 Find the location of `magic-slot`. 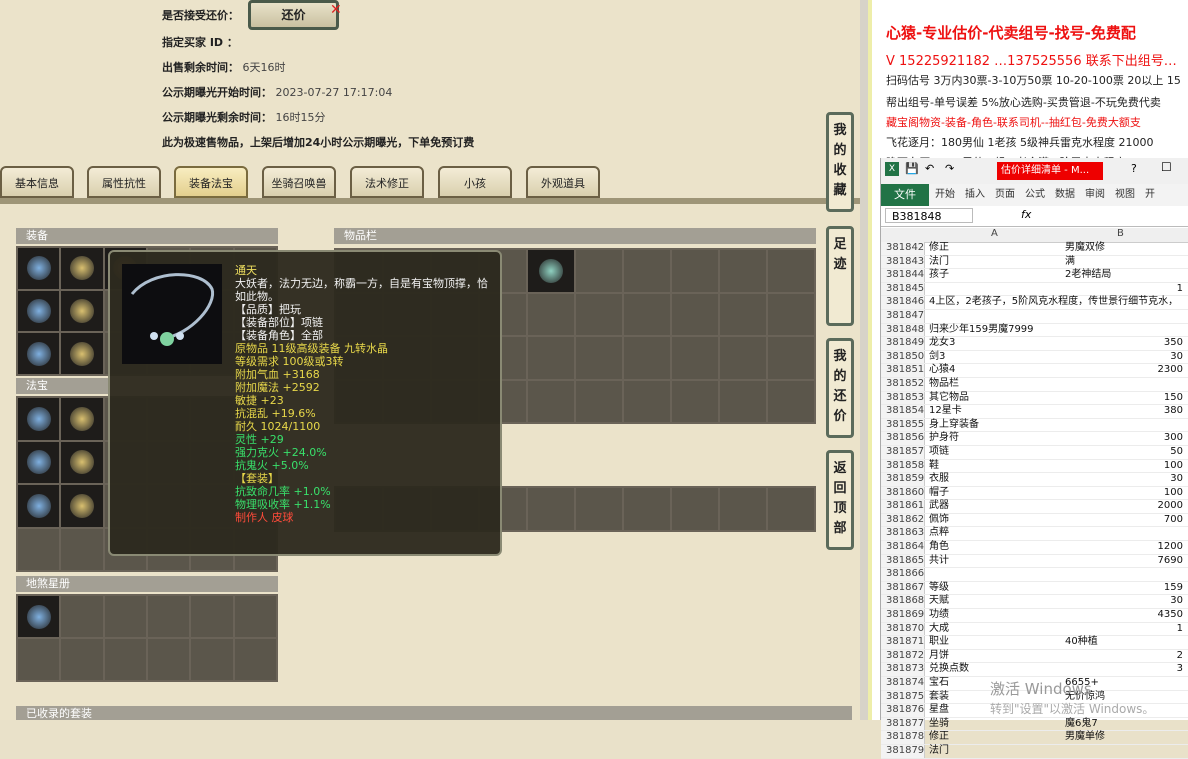

magic-slot is located at coordinates (82, 549).